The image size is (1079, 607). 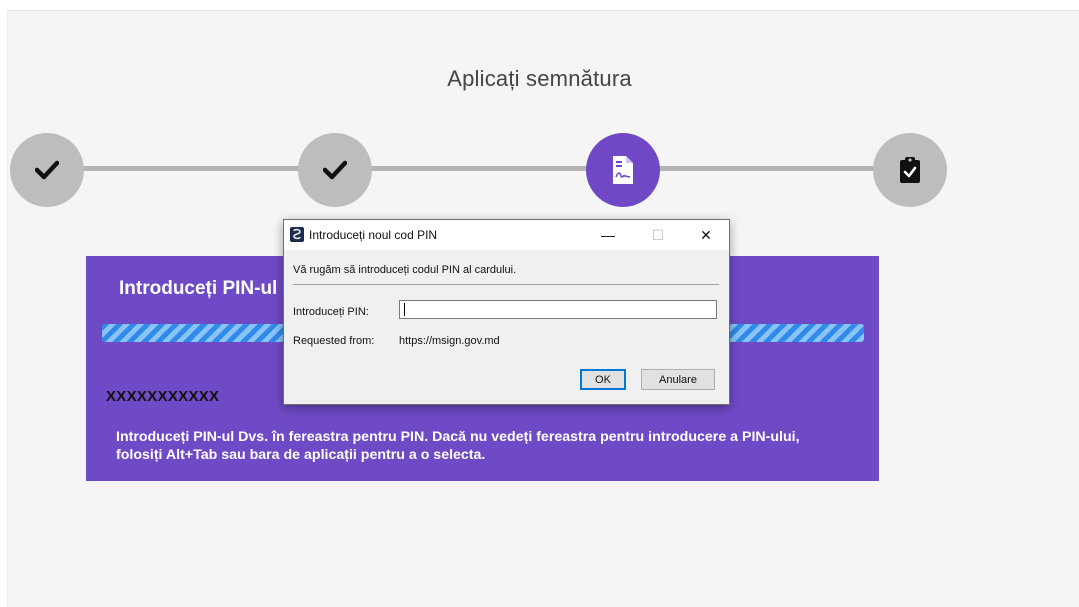 I want to click on clipboard-check-icon, so click(x=910, y=170).